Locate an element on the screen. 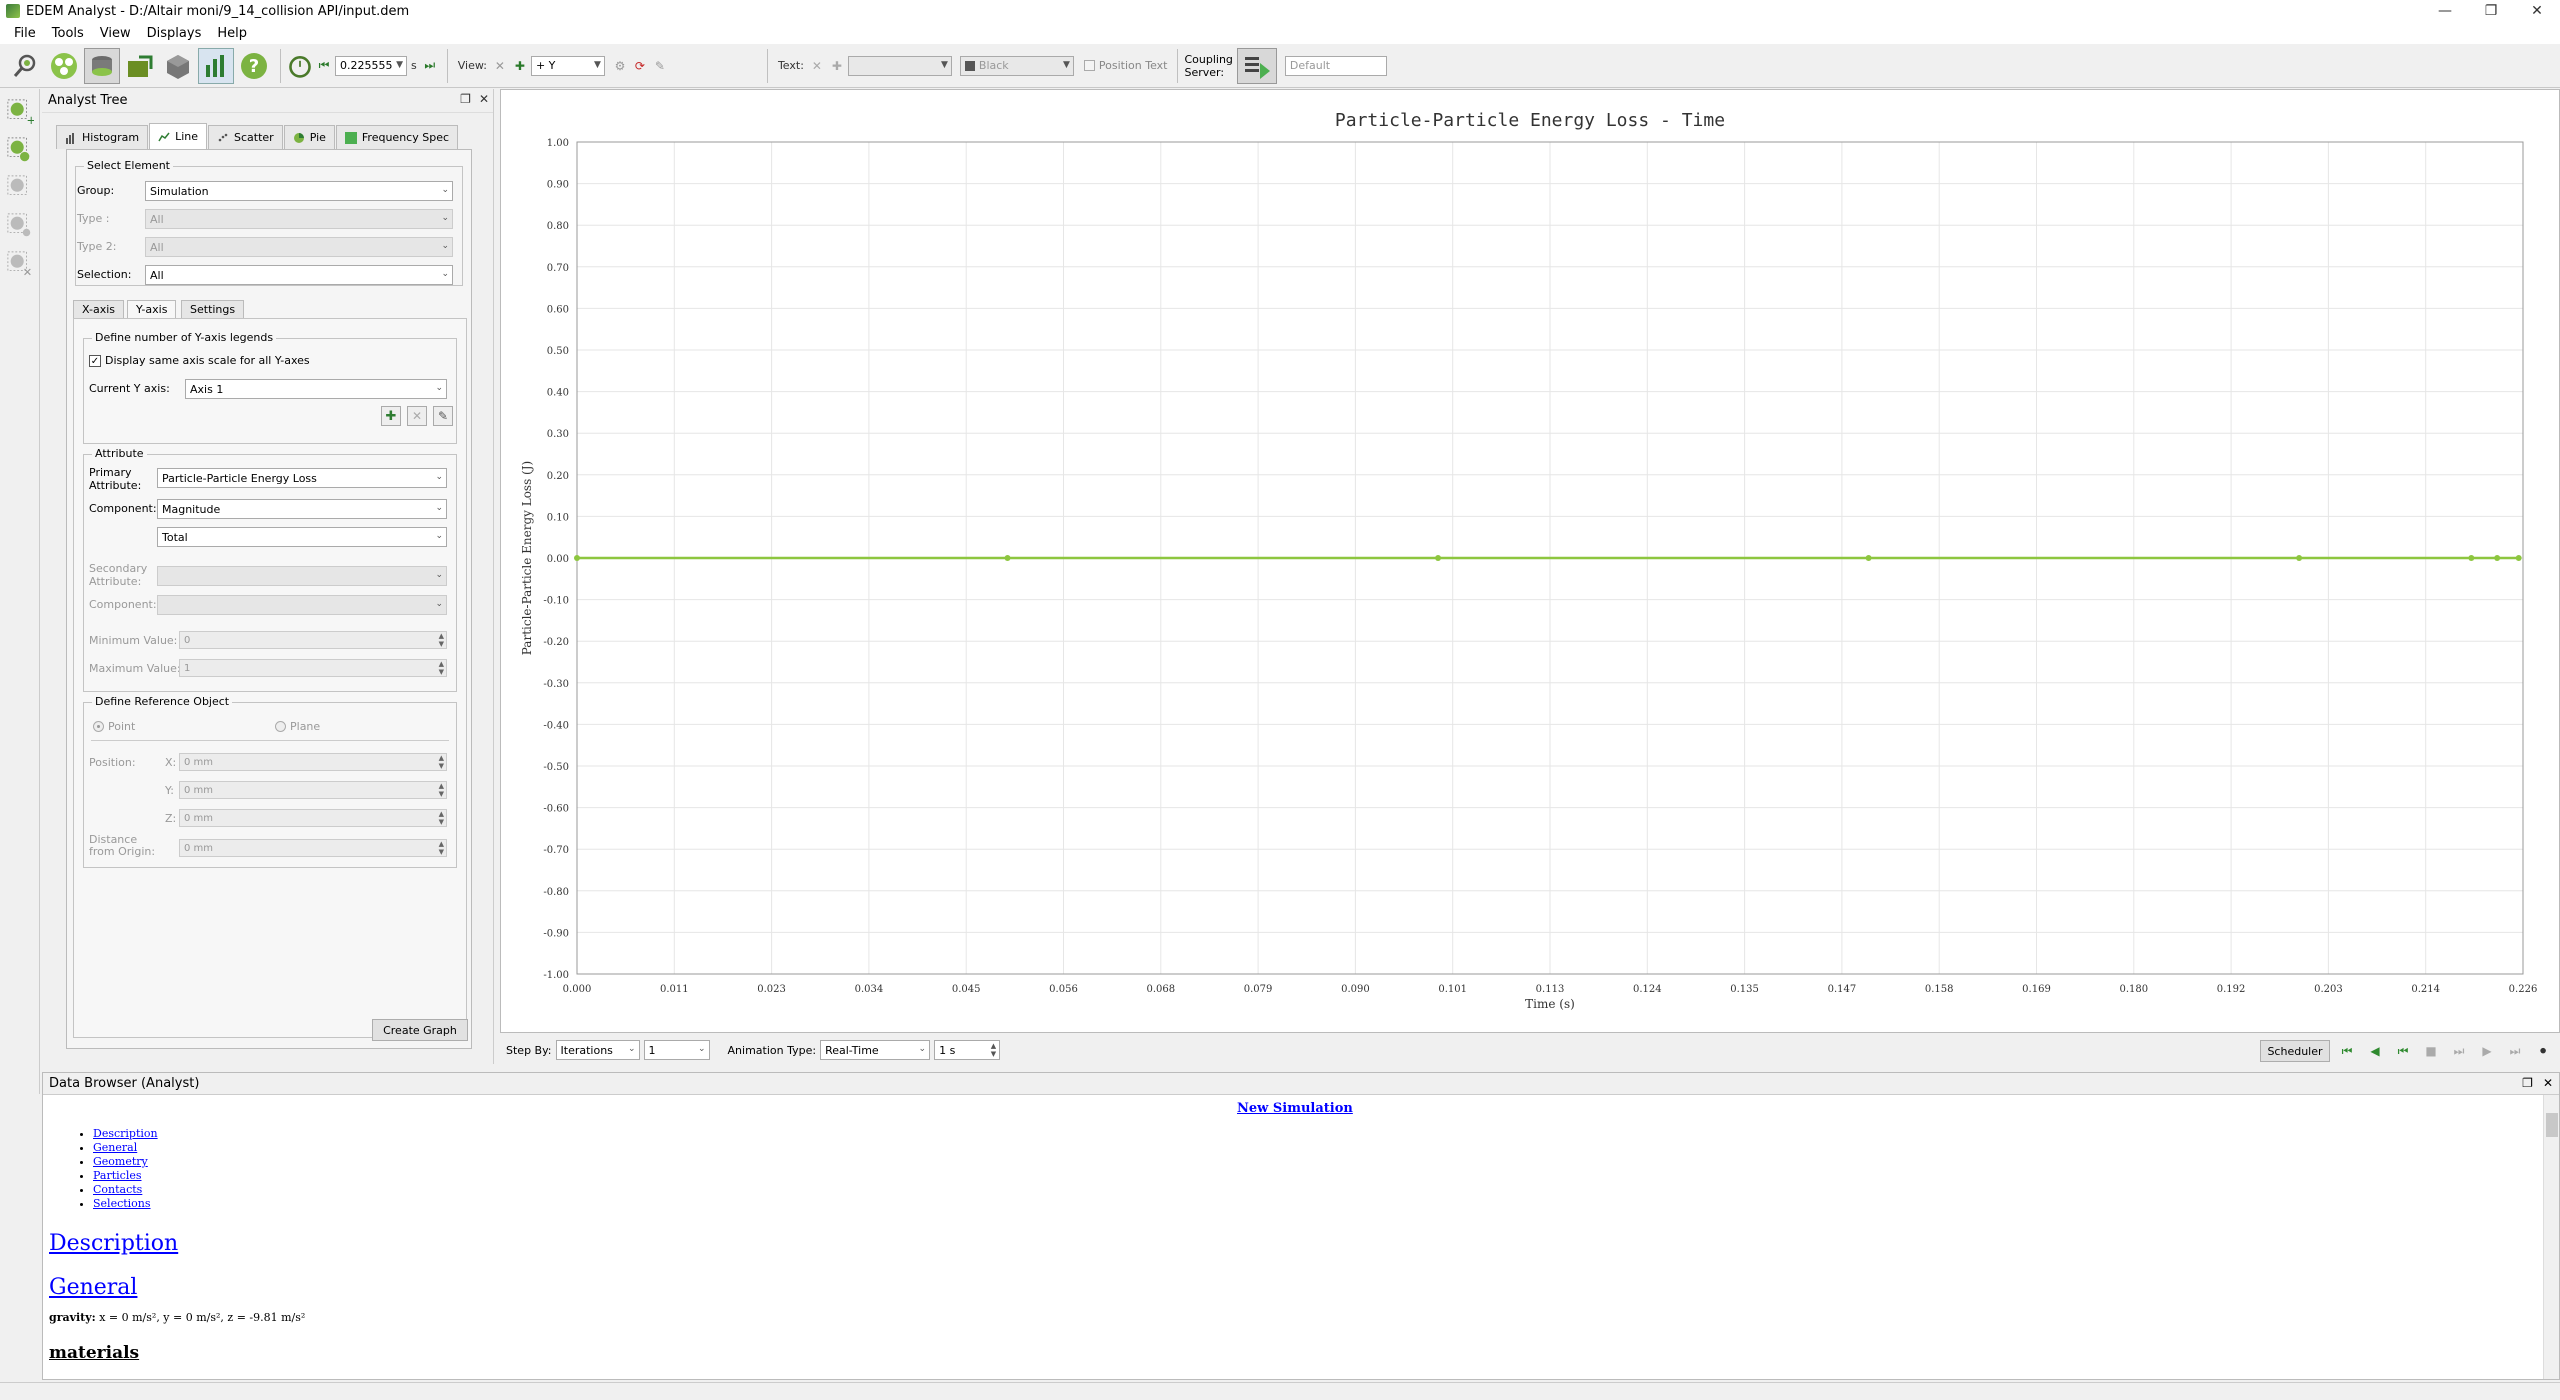 The width and height of the screenshot is (2560, 1400). create-graph-button: Create Graph is located at coordinates (420, 1030).